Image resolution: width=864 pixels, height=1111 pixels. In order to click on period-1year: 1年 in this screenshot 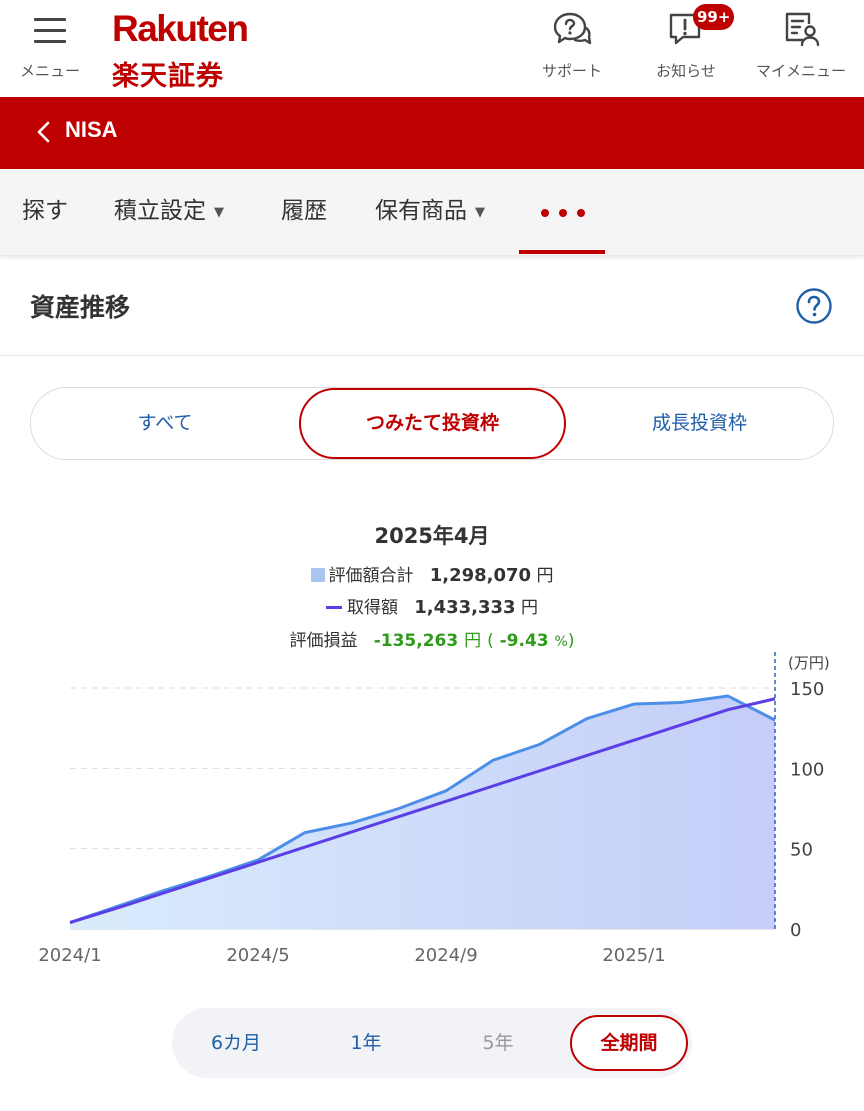, I will do `click(366, 1043)`.